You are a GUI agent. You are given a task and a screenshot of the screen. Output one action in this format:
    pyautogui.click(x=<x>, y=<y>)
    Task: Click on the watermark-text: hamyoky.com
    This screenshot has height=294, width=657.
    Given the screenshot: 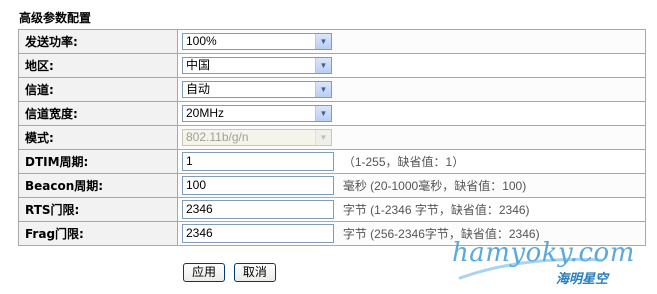 What is the action you would take?
    pyautogui.click(x=543, y=253)
    